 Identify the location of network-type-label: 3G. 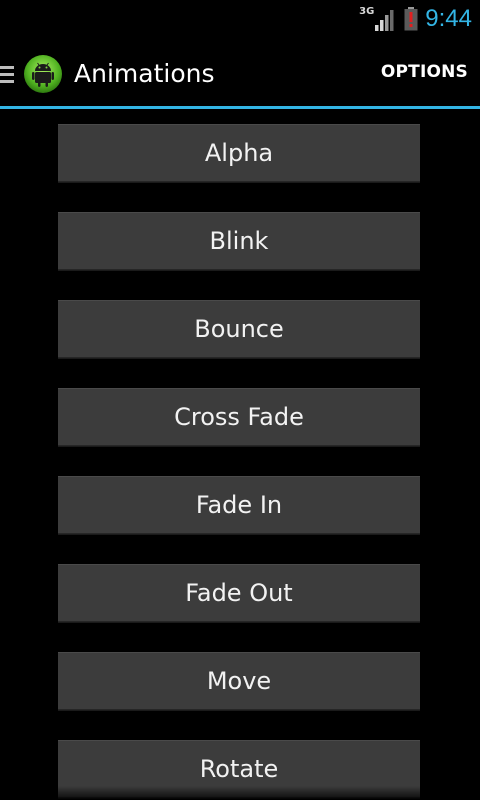
(367, 11).